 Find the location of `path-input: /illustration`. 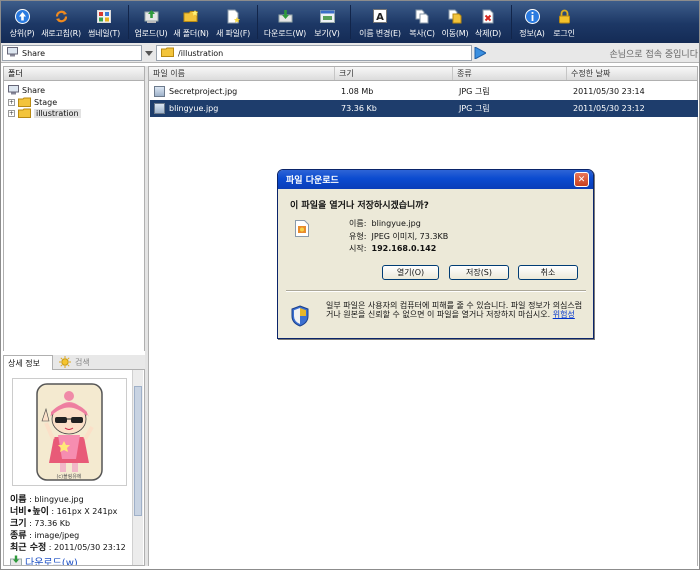

path-input: /illustration is located at coordinates (314, 53).